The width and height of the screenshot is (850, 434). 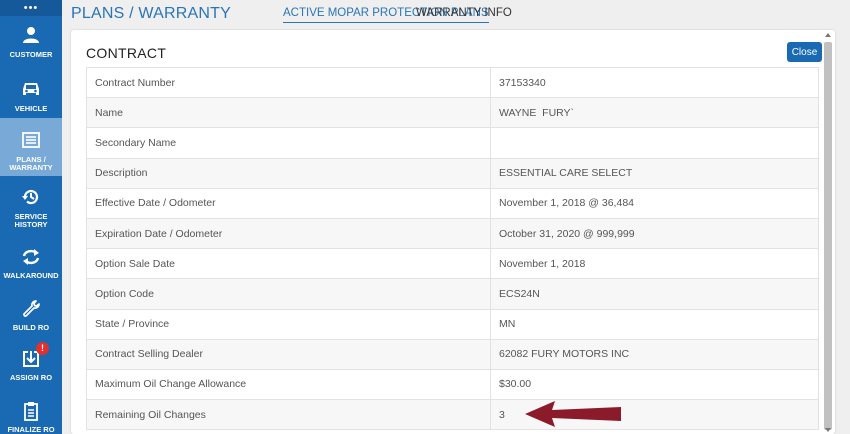 I want to click on wrench-icon, so click(x=31, y=308).